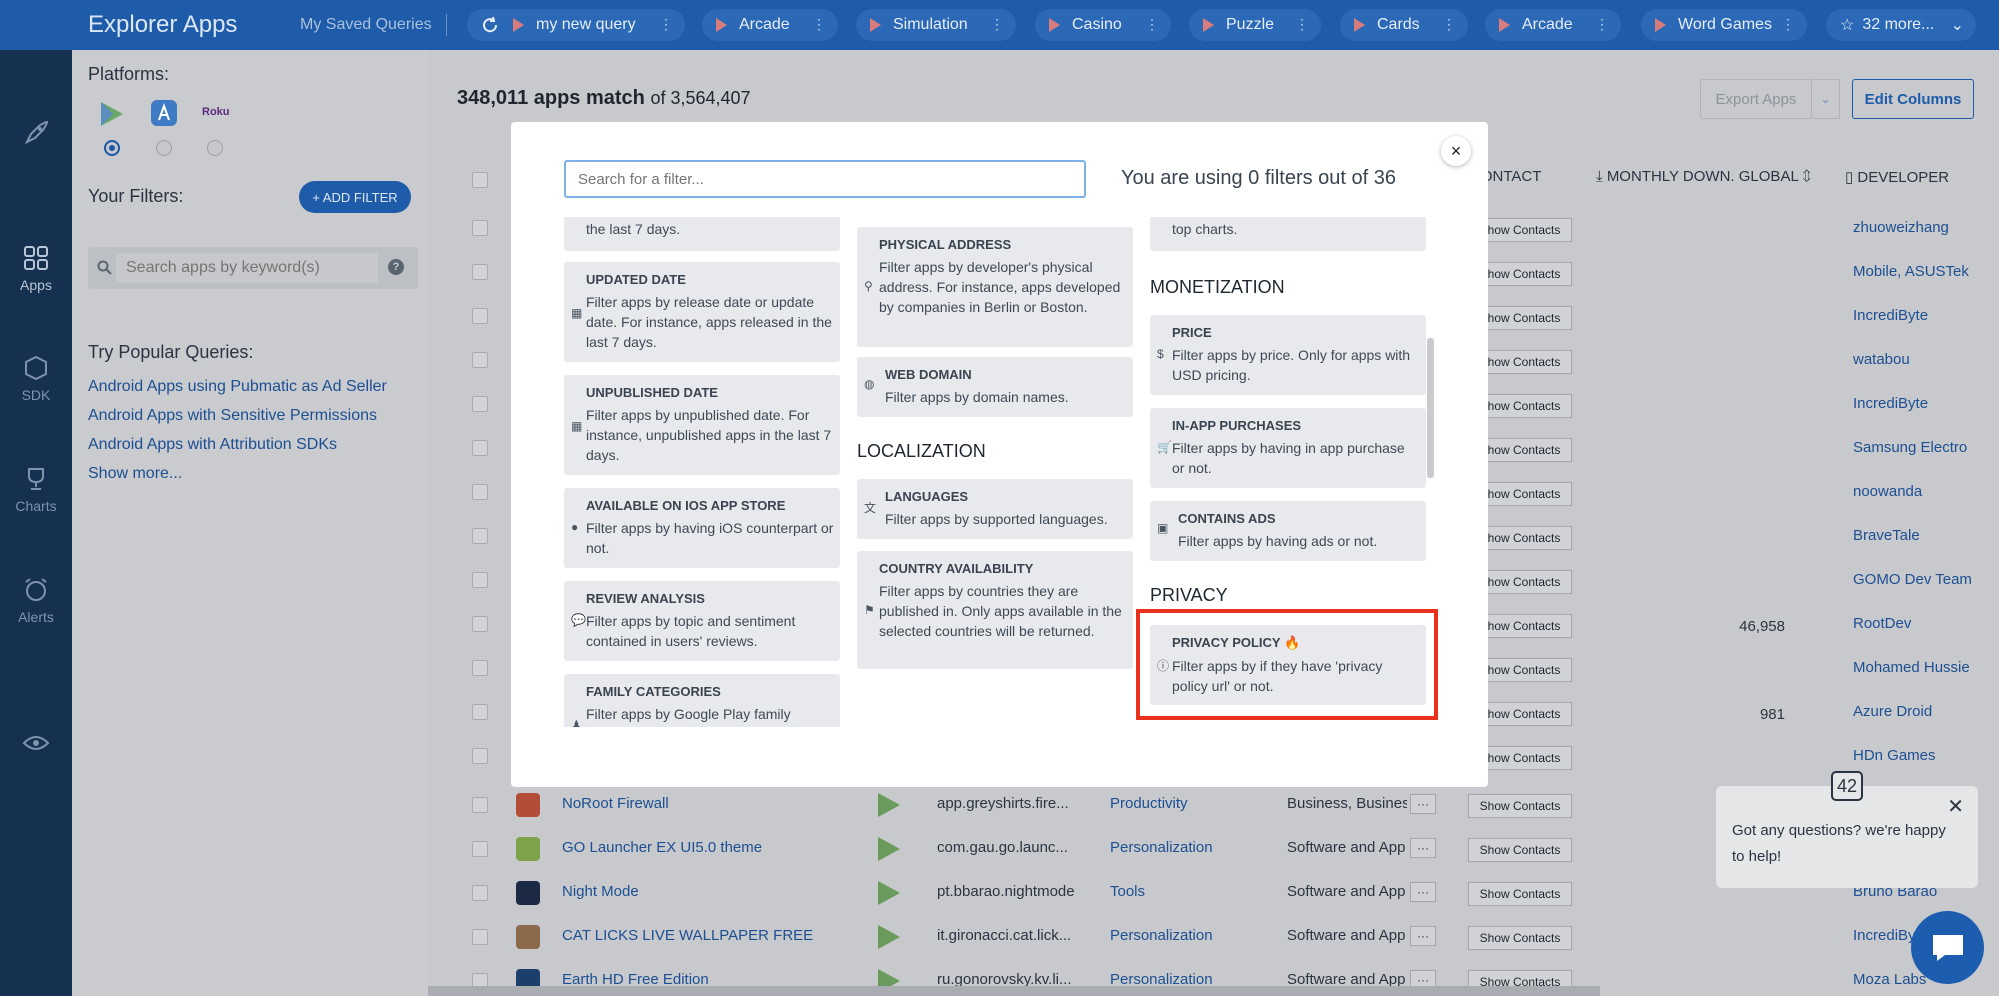  What do you see at coordinates (1912, 579) in the screenshot?
I see `developer-link: GOMO Dev Team` at bounding box center [1912, 579].